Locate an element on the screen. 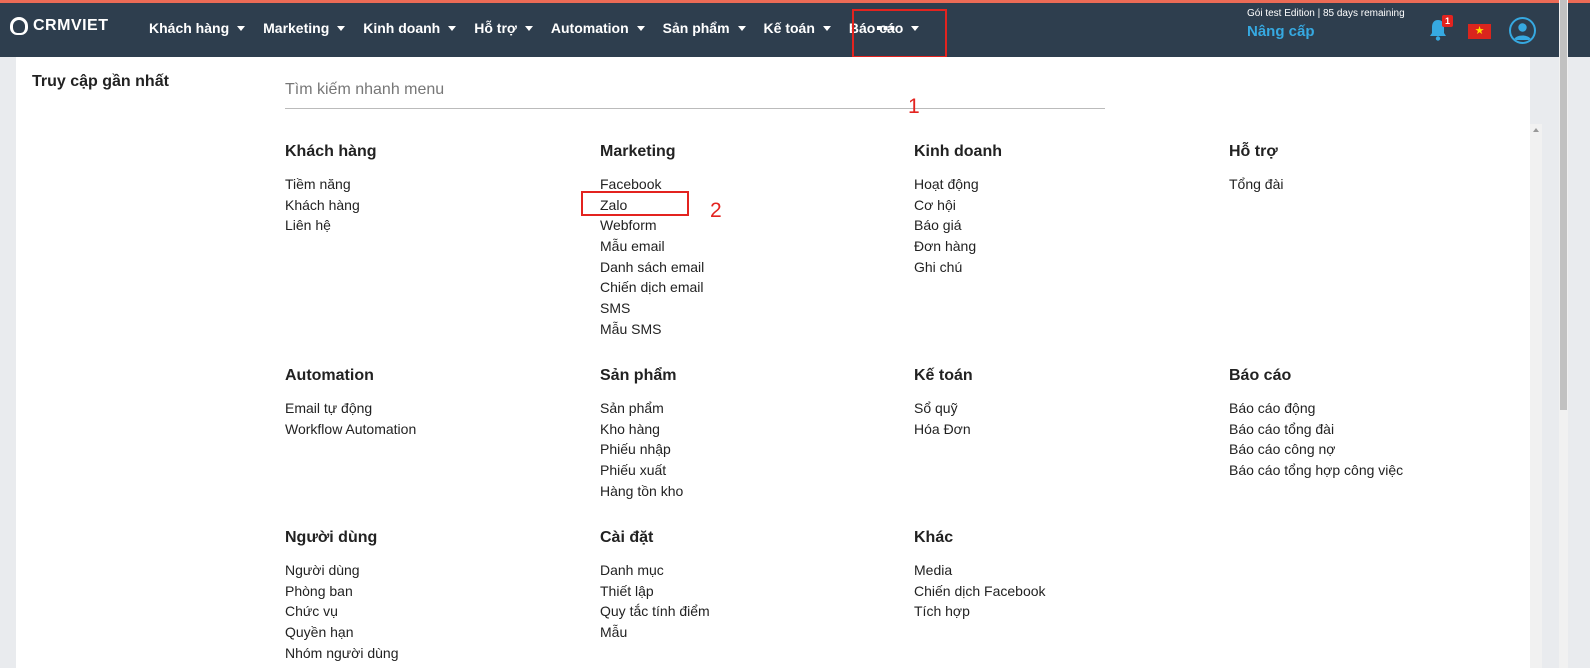 Image resolution: width=1590 pixels, height=668 pixels. menu-item-mau-email: Mẫu email is located at coordinates (750, 246).